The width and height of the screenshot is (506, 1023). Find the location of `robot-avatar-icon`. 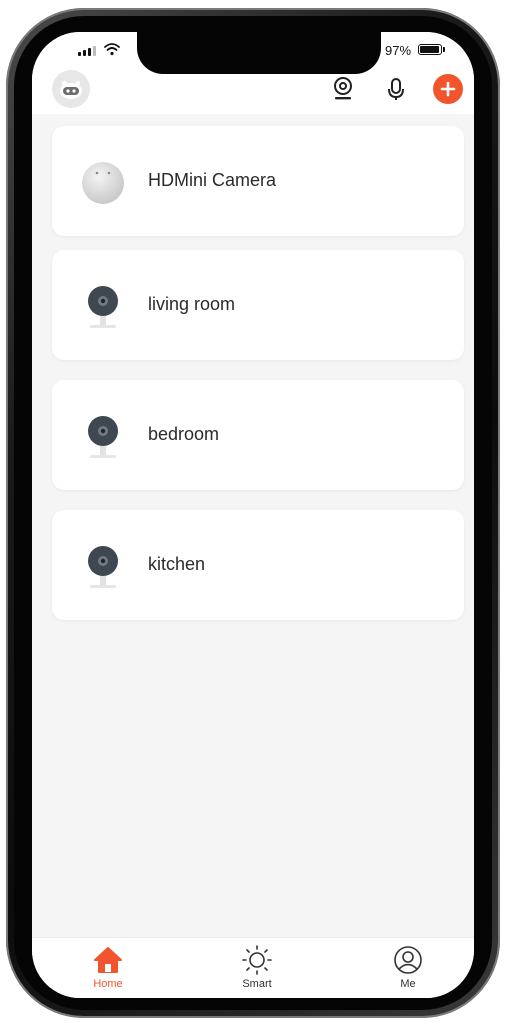

robot-avatar-icon is located at coordinates (71, 89).